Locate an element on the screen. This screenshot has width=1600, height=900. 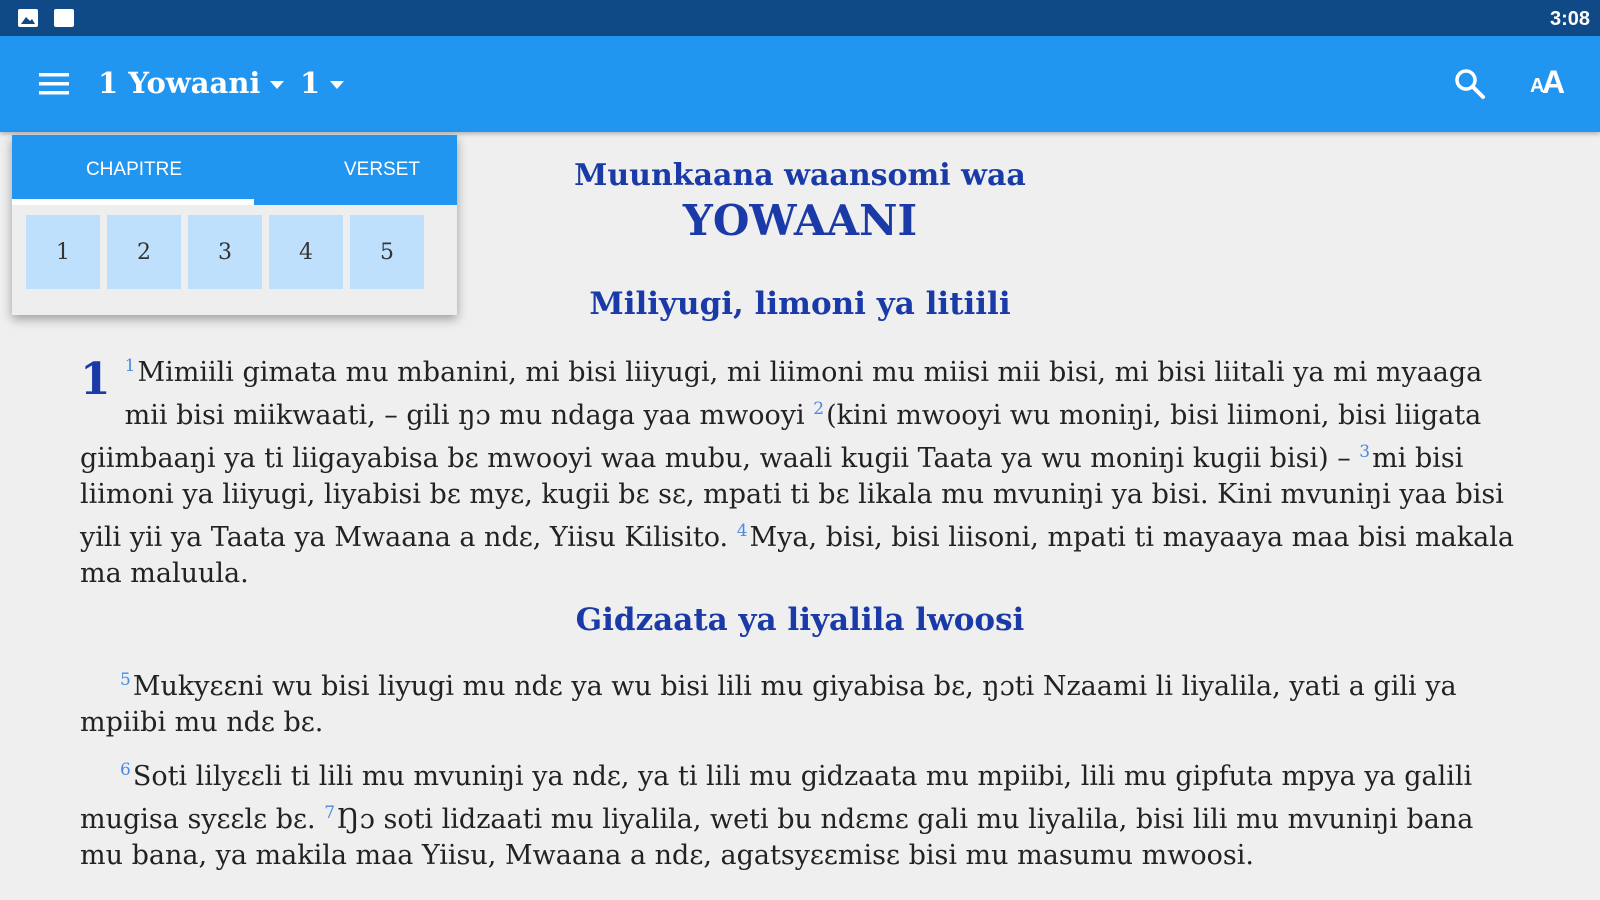
message-icon is located at coordinates (64, 18).